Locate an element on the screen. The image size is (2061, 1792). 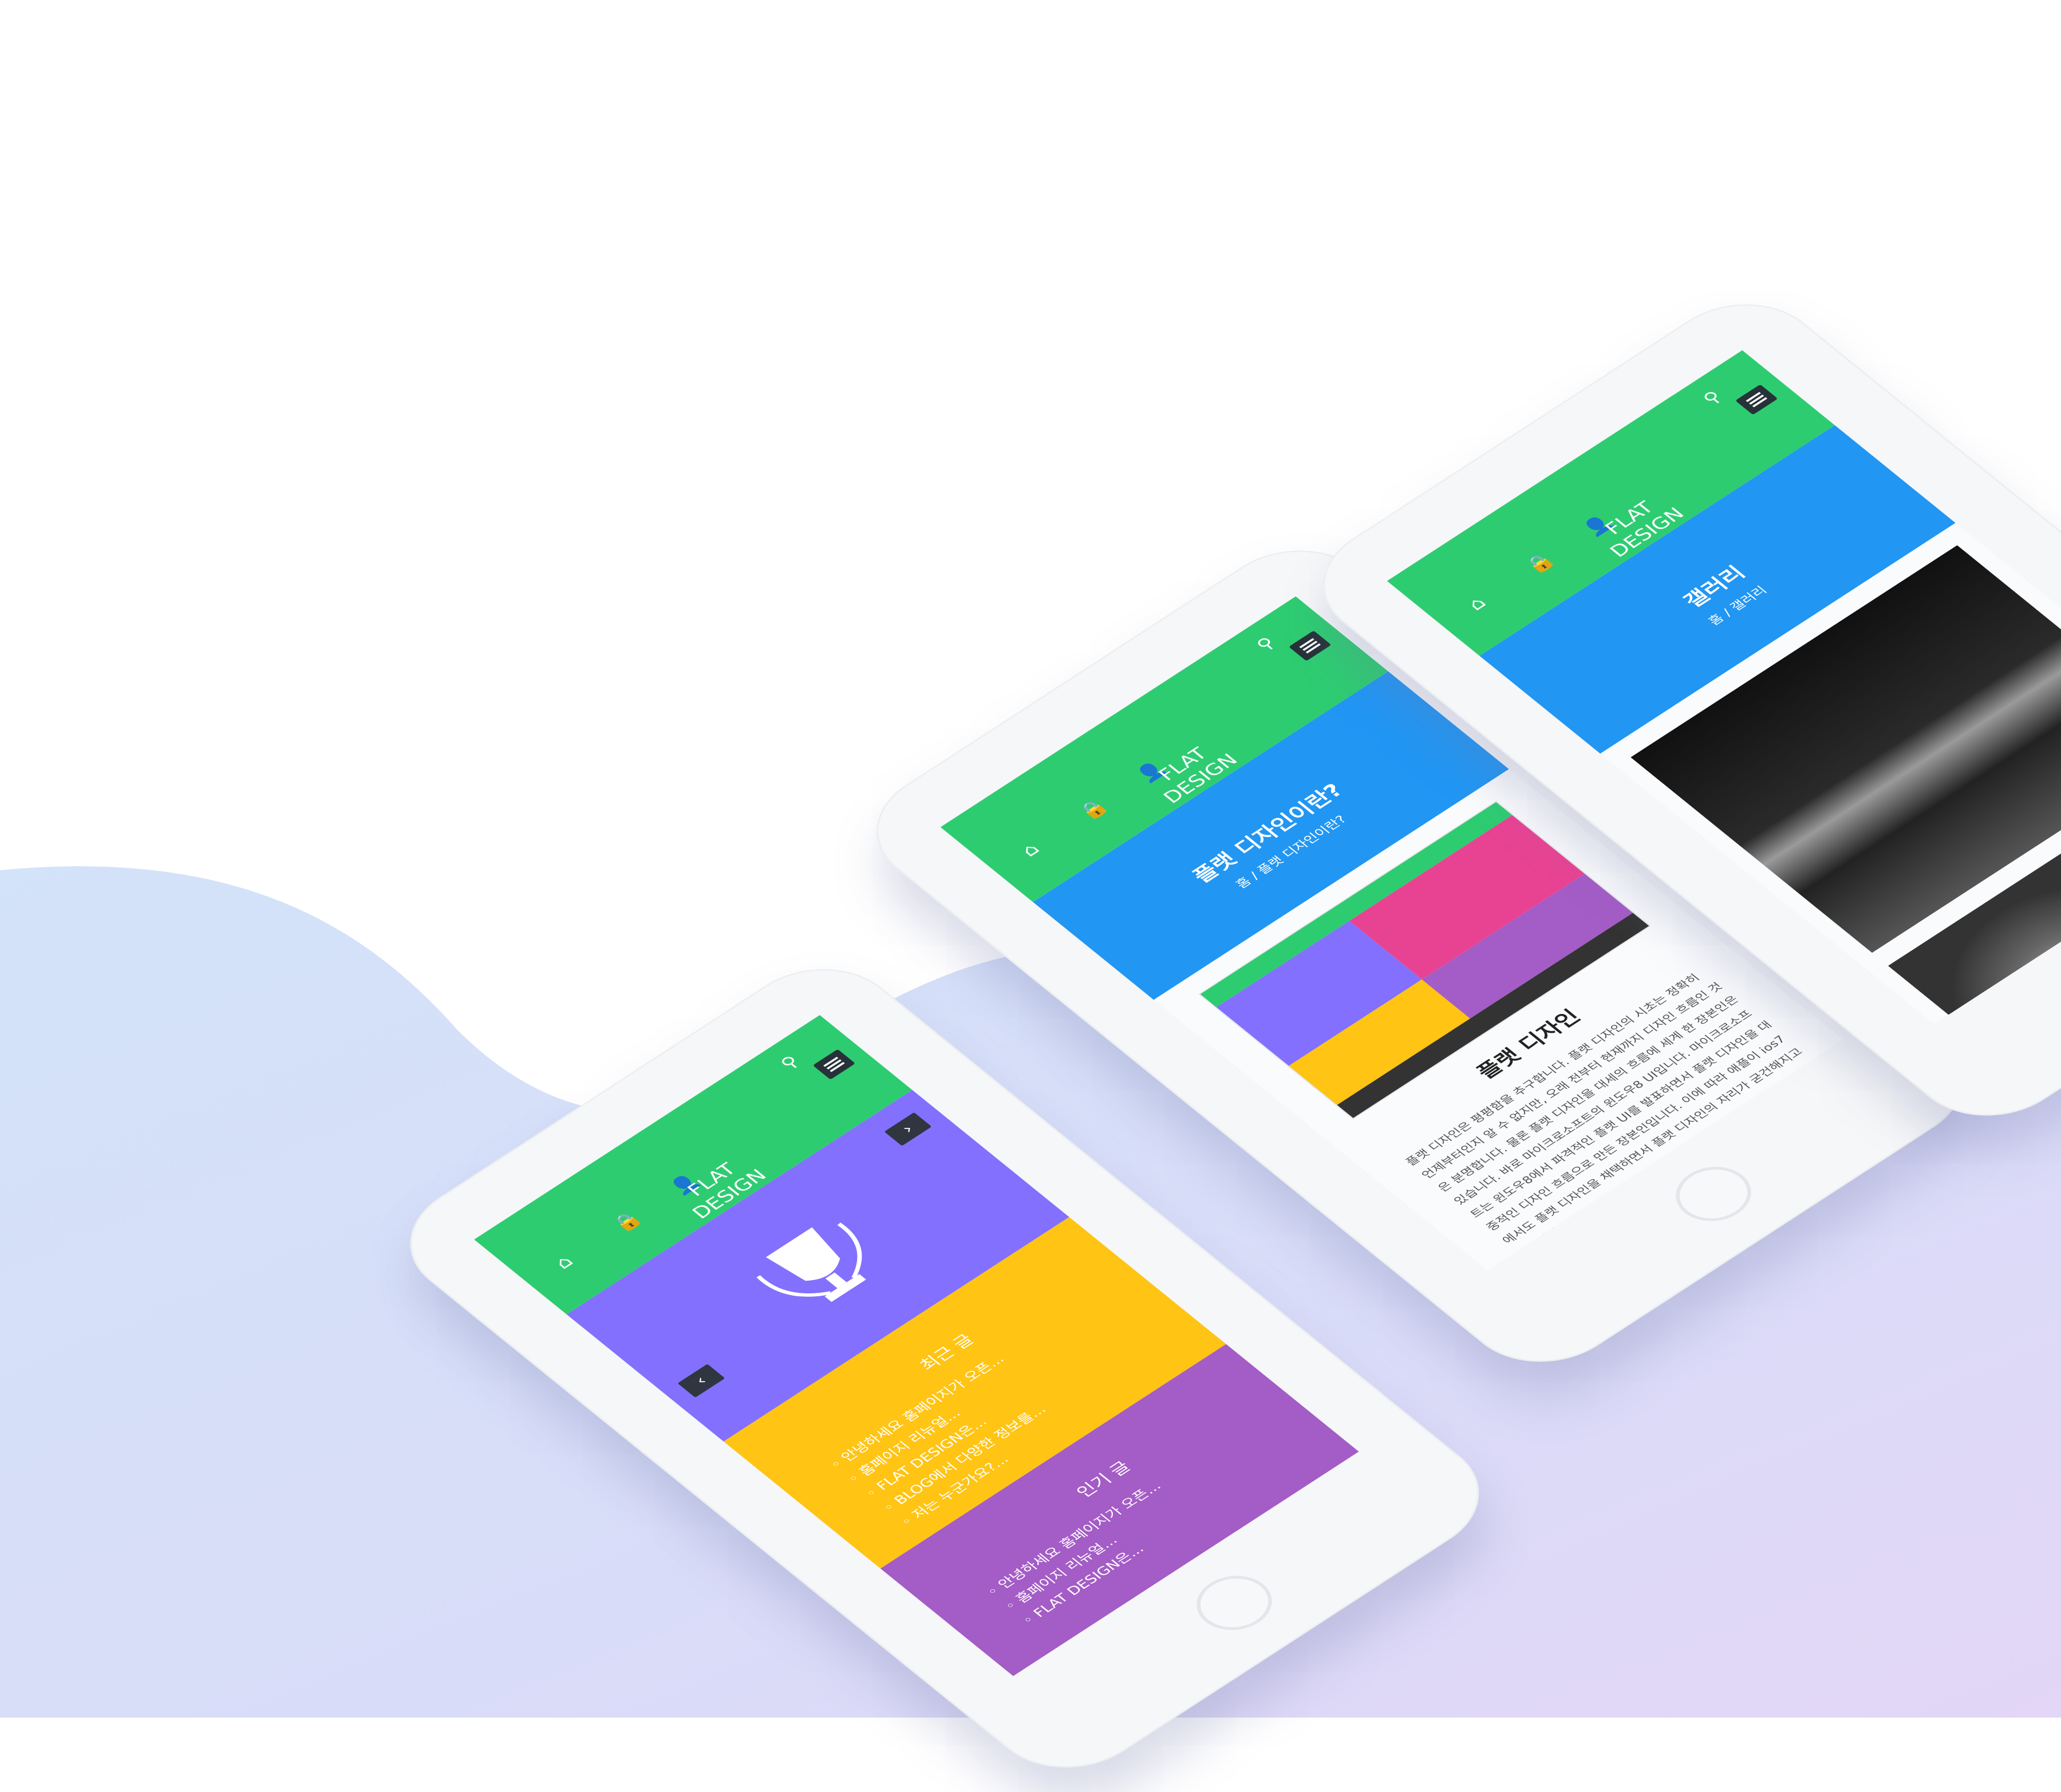
trophy-icon is located at coordinates (811, 1262).